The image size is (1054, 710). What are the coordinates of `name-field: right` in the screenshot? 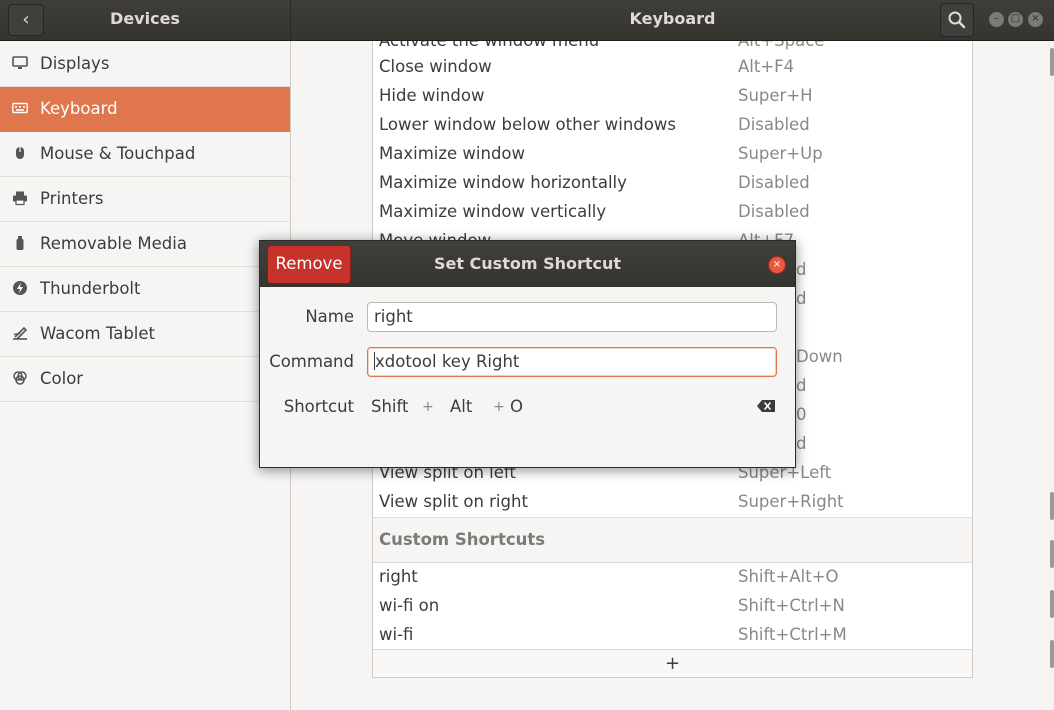 It's located at (572, 317).